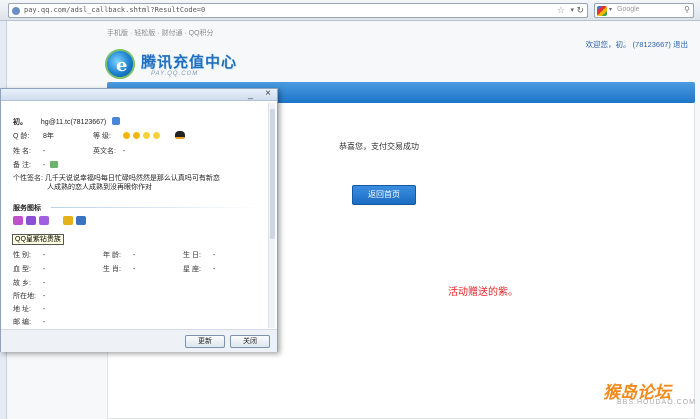 The height and width of the screenshot is (419, 700). What do you see at coordinates (379, 146) in the screenshot?
I see `success-message: 恭喜您，支付交易成功` at bounding box center [379, 146].